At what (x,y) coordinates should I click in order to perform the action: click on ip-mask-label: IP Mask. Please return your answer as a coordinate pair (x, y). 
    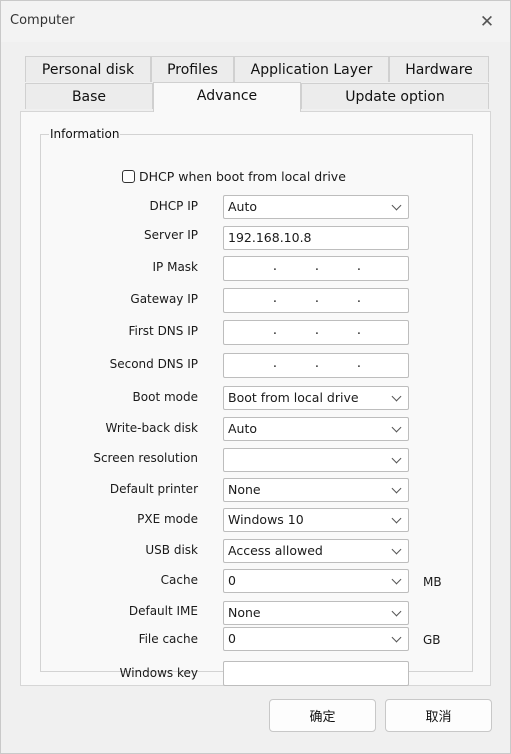
    Looking at the image, I should click on (175, 267).